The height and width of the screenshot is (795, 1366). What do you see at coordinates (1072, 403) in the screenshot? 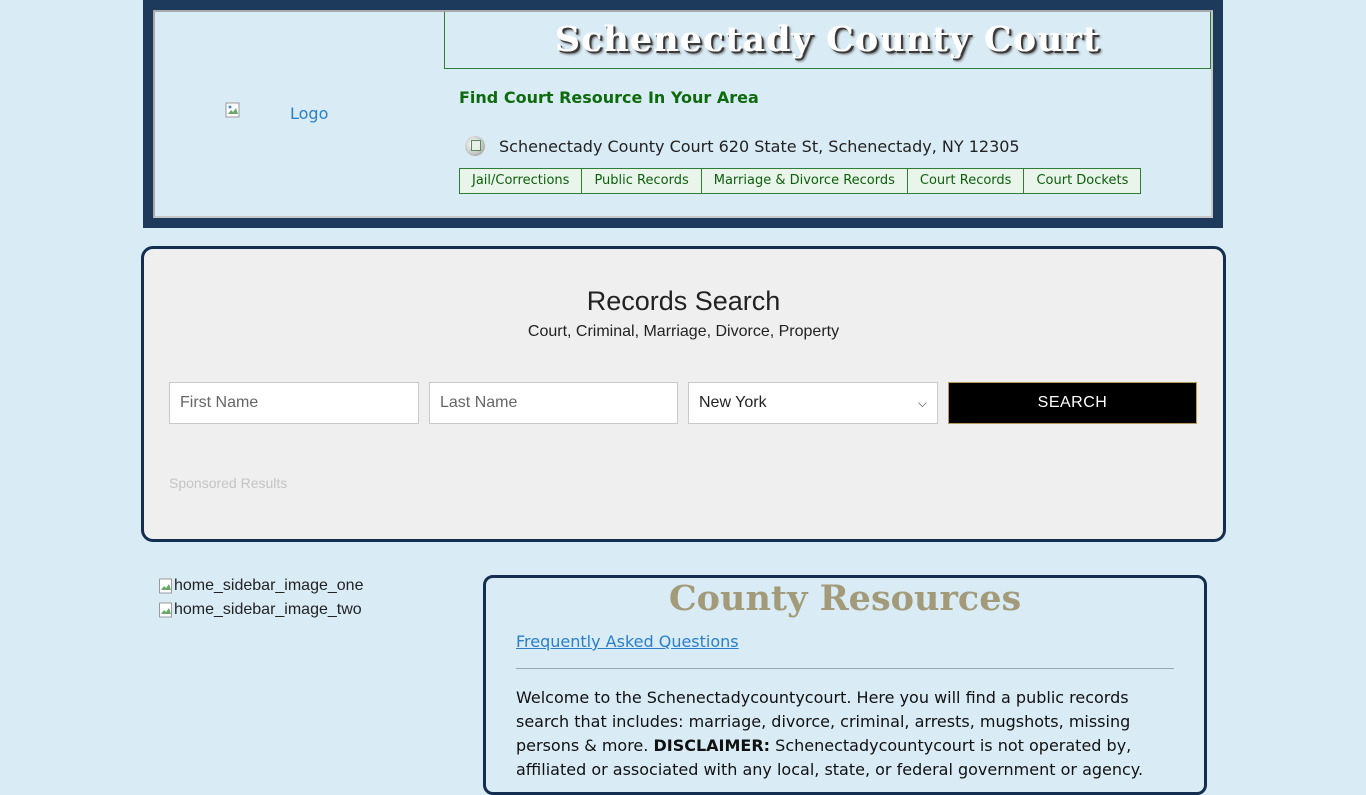
I see `search-button: SEARCH` at bounding box center [1072, 403].